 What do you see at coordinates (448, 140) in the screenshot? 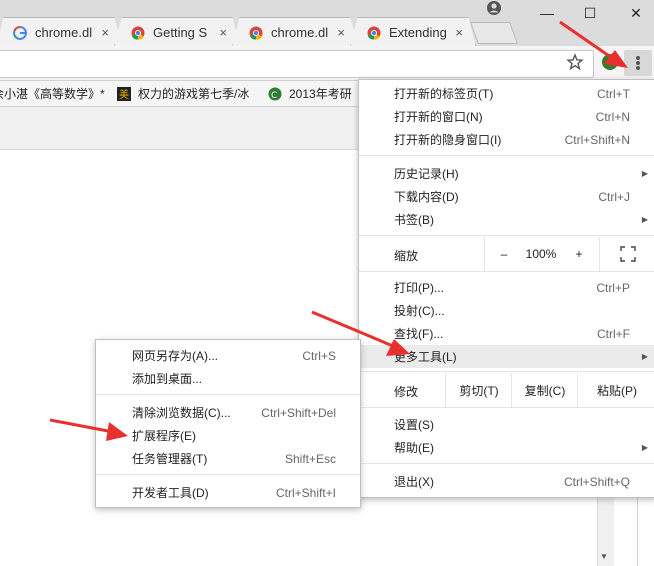
I see `menu-item-label: 打开新的隐身窗口(I)` at bounding box center [448, 140].